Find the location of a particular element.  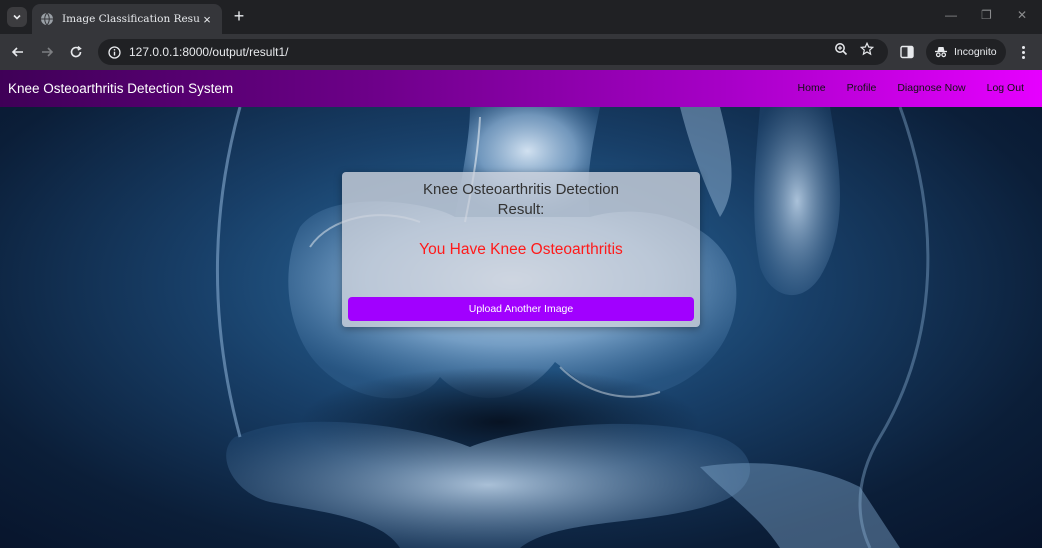

arrow-right-icon is located at coordinates (48, 52).